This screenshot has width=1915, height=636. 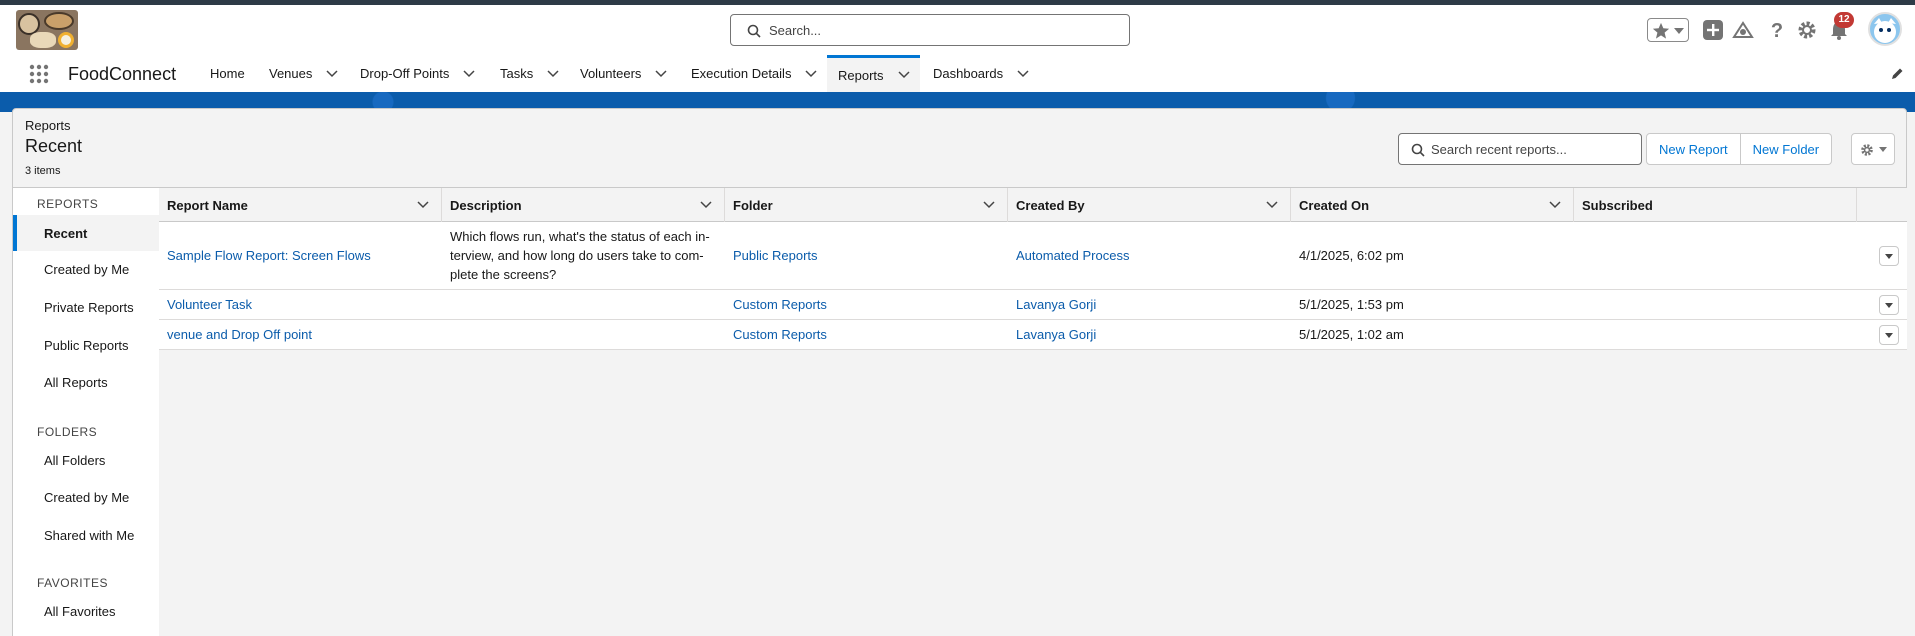 I want to click on nav-item-reports: Reports, so click(x=873, y=73).